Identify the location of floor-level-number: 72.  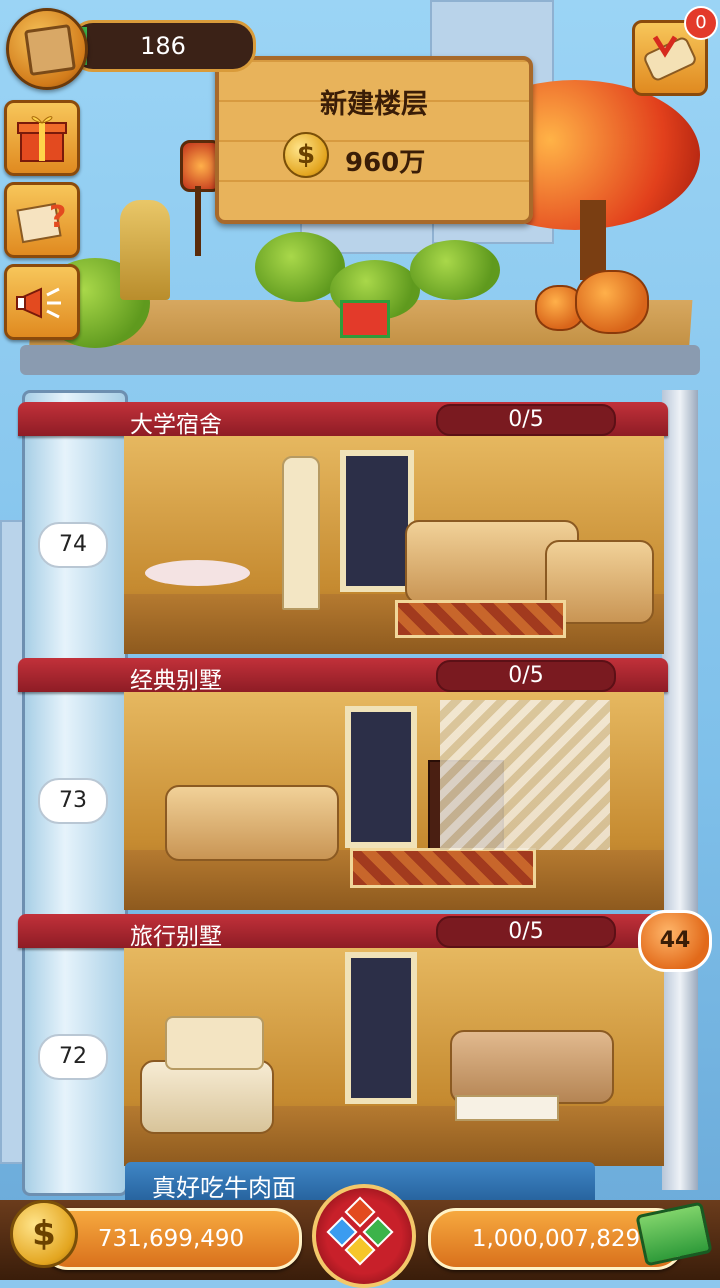
(73, 1057).